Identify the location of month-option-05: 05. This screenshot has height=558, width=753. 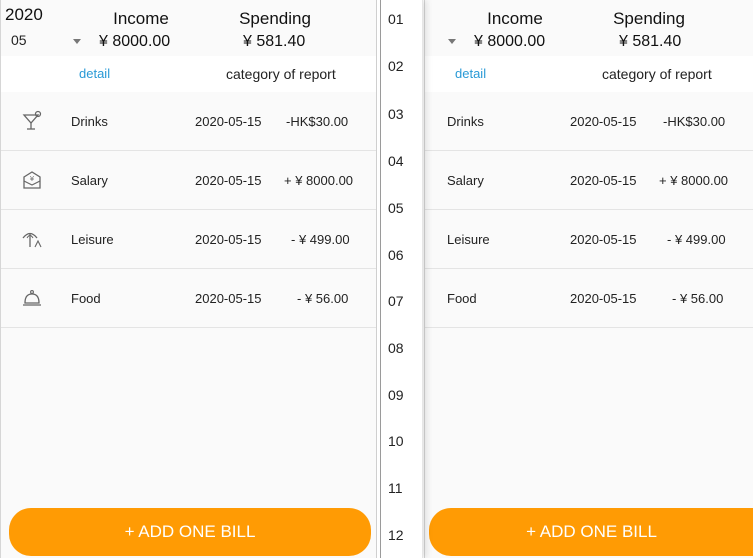
(402, 208).